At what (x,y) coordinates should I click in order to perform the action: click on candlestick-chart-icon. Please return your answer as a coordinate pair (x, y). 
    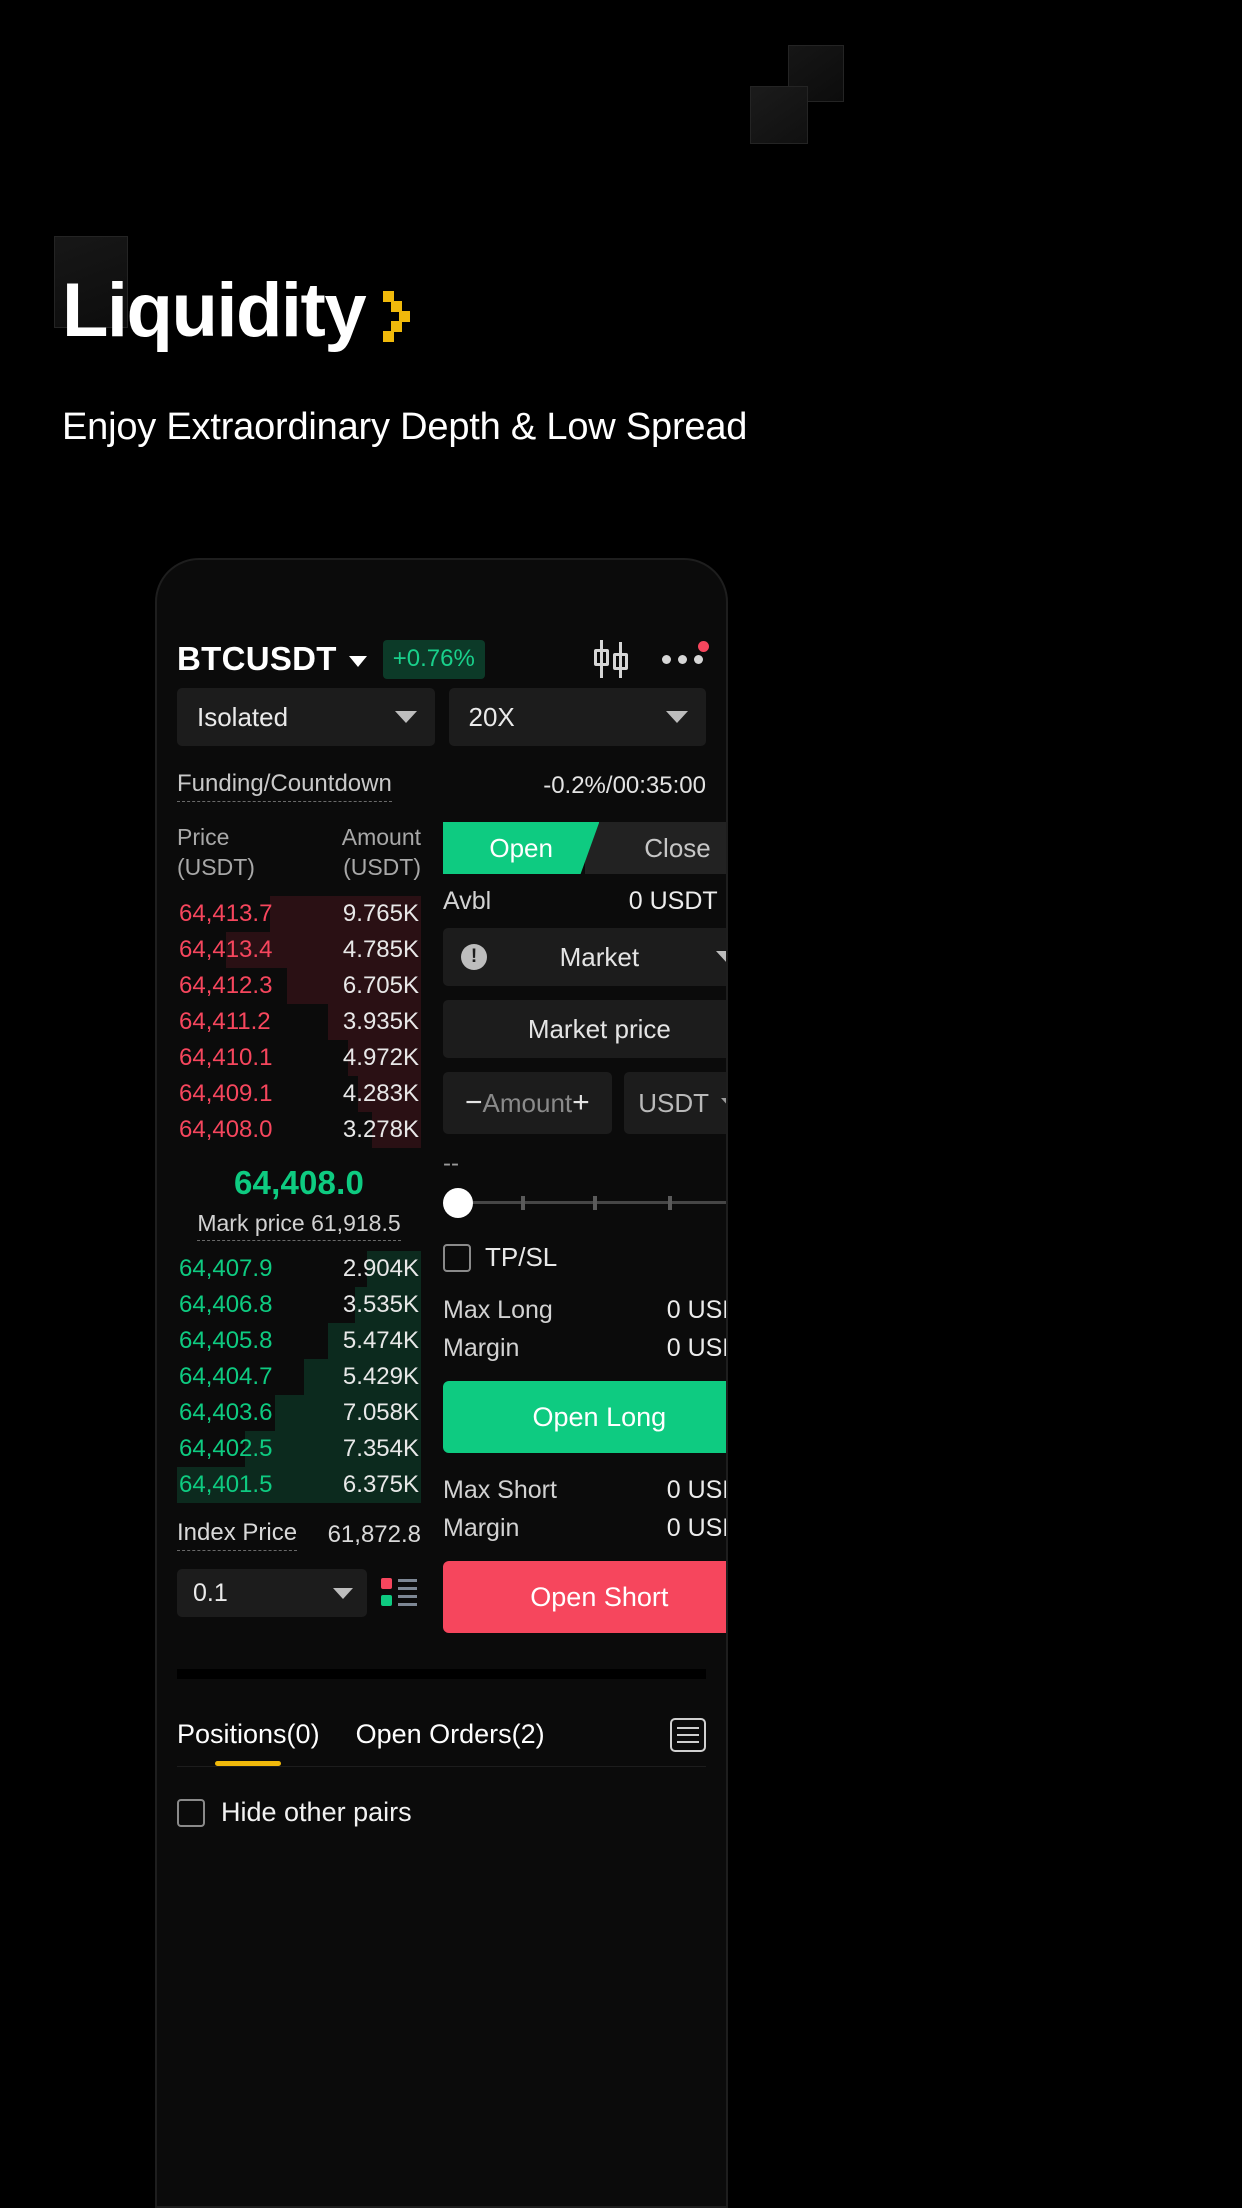
    Looking at the image, I should click on (612, 659).